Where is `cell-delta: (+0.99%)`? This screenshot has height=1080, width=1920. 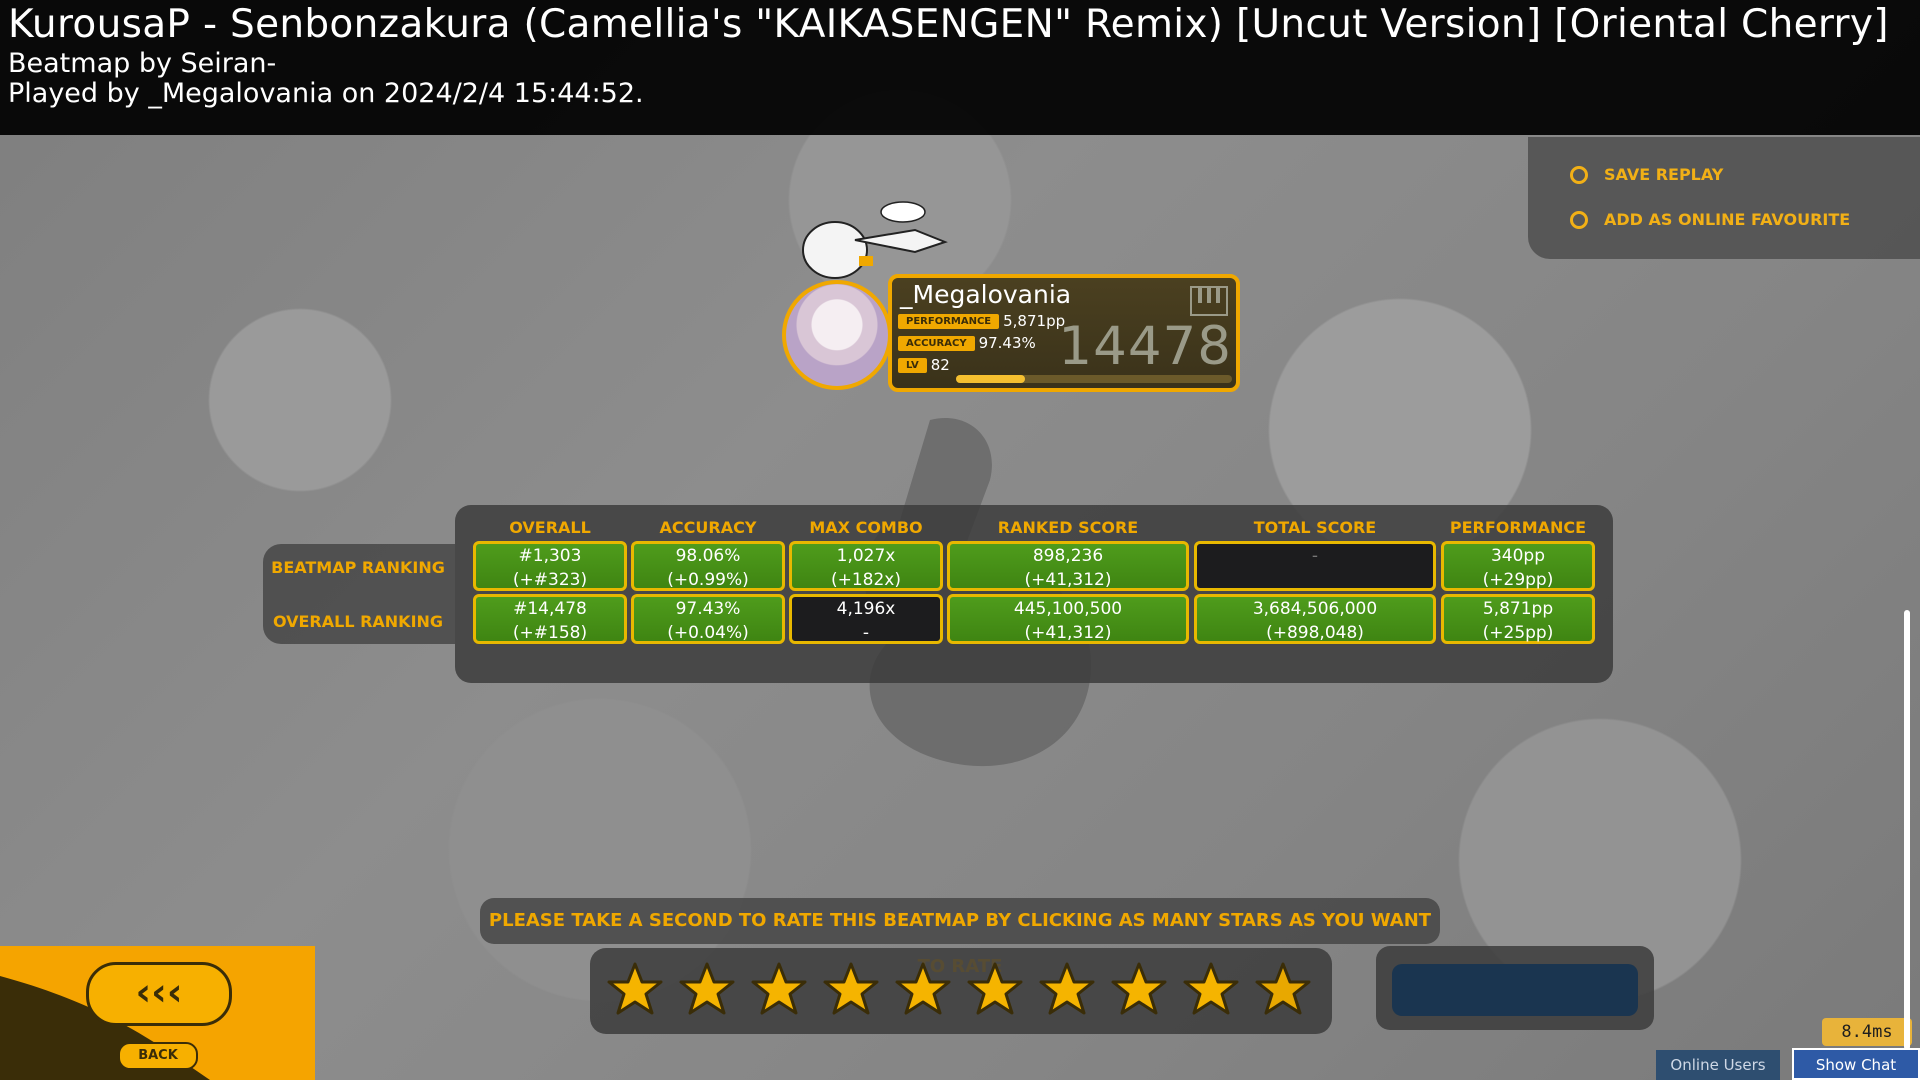
cell-delta: (+0.99%) is located at coordinates (708, 580).